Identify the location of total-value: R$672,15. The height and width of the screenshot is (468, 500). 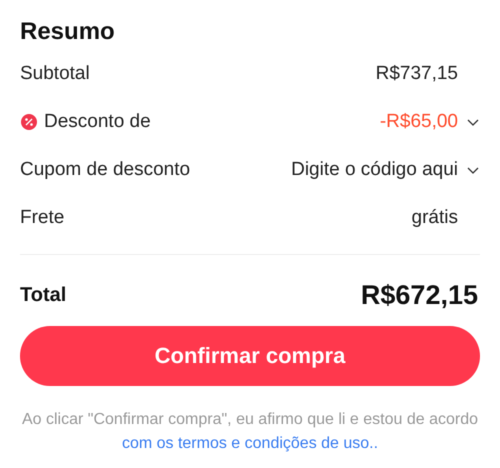
(419, 295).